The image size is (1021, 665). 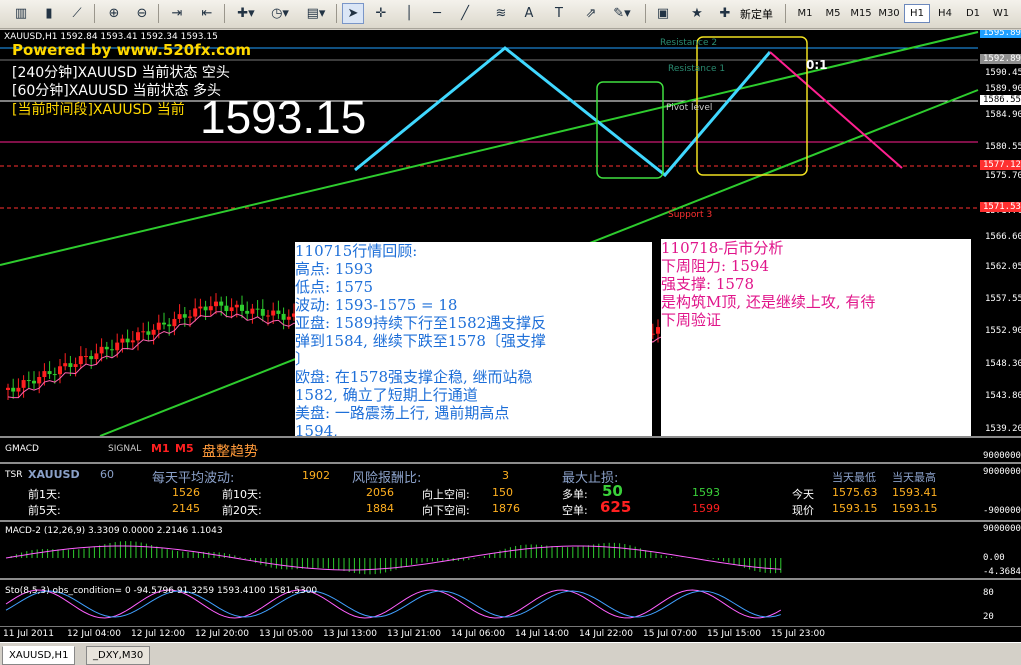 I want to click on tsr-today-low: 1575.63, so click(x=855, y=492).